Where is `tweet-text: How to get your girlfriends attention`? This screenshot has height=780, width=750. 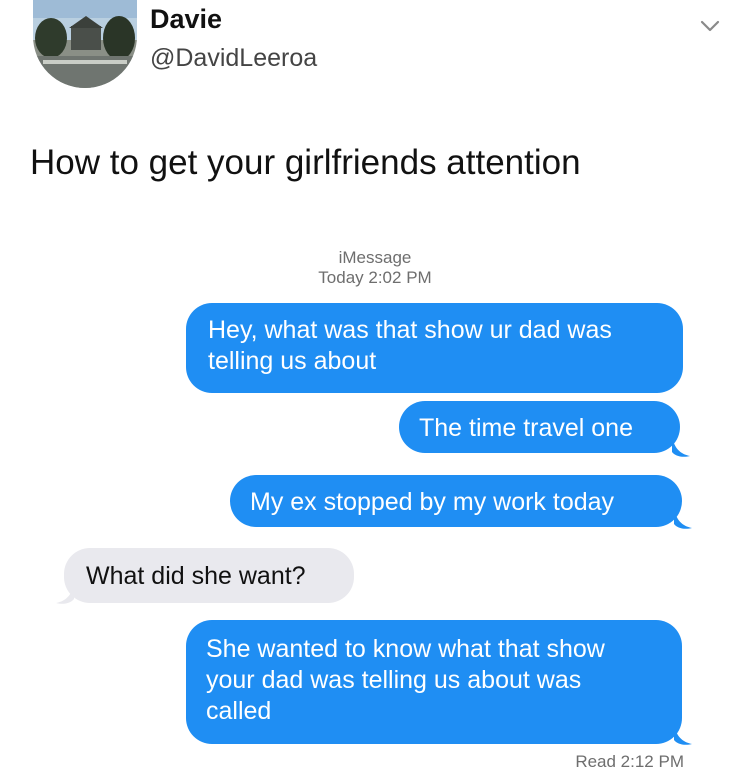 tweet-text: How to get your girlfriends attention is located at coordinates (305, 162).